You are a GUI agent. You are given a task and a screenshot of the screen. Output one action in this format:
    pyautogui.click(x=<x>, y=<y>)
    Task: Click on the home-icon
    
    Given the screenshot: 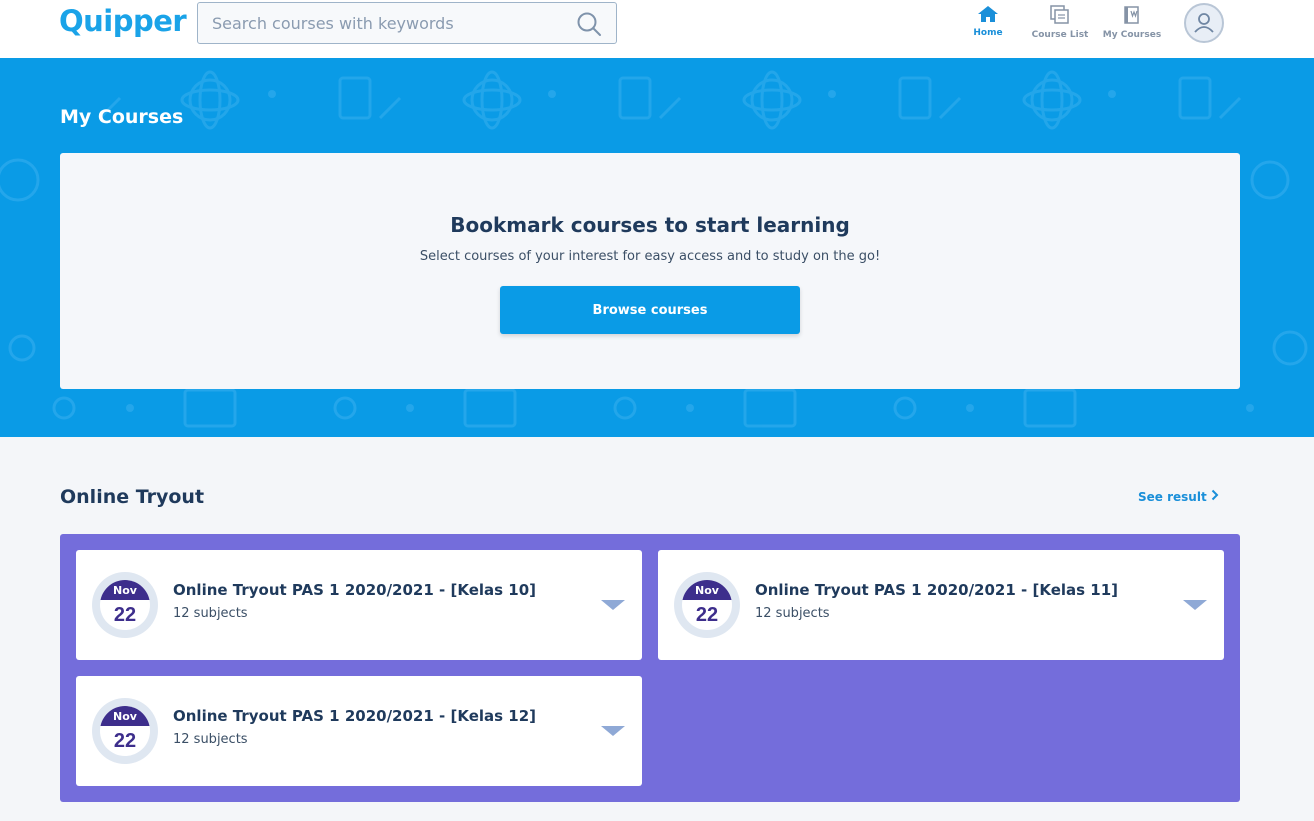 What is the action you would take?
    pyautogui.click(x=988, y=14)
    